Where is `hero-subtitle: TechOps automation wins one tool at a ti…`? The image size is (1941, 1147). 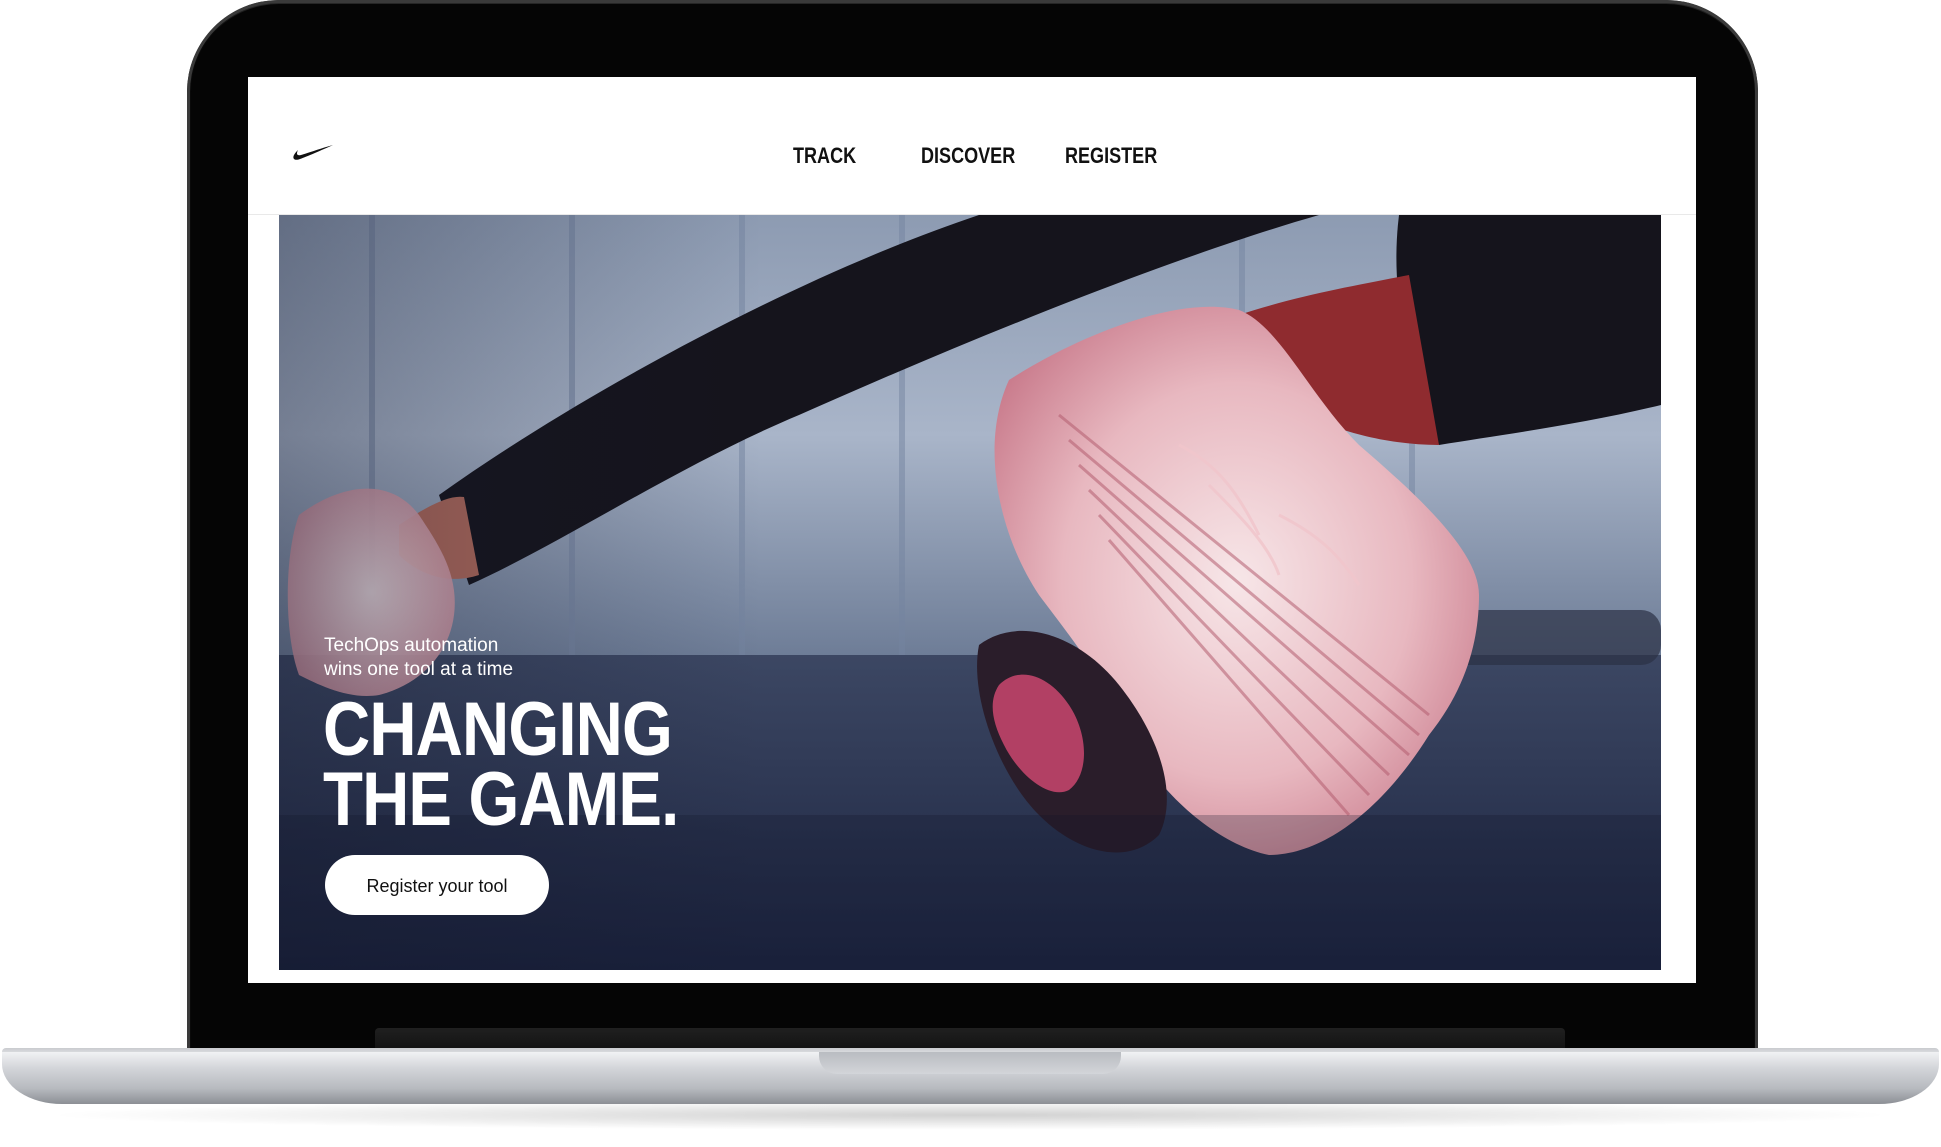 hero-subtitle: TechOps automation wins one tool at a ti… is located at coordinates (418, 658).